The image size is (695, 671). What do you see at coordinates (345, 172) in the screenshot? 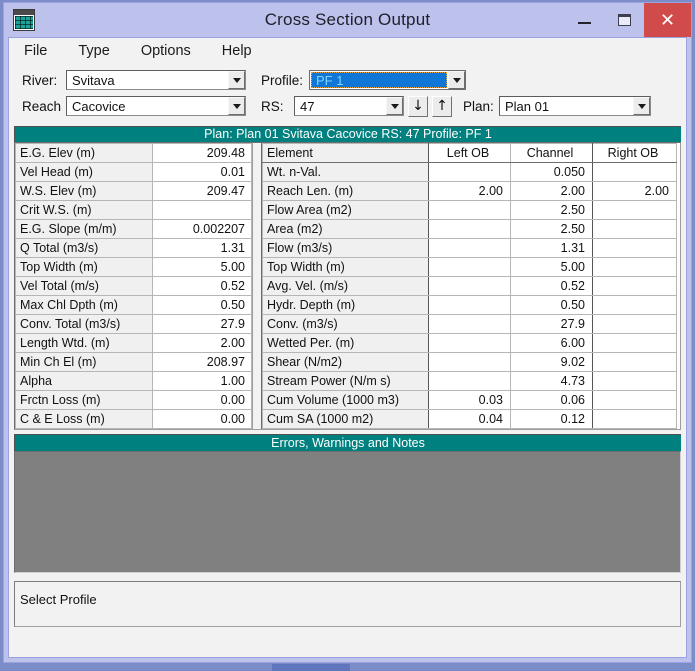
I see `element-label: Wt. n-Val.` at bounding box center [345, 172].